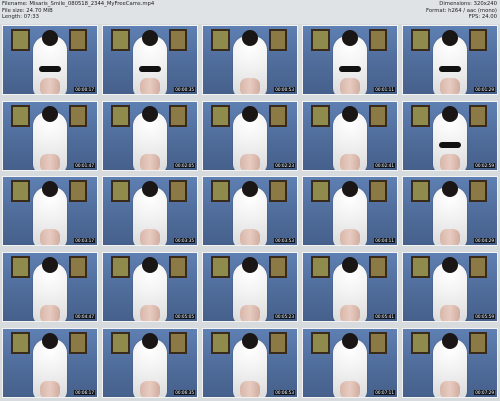 The image size is (500, 401). Describe the element at coordinates (184, 317) in the screenshot. I see `thumbnail-timestamp: 00:05:05` at that location.